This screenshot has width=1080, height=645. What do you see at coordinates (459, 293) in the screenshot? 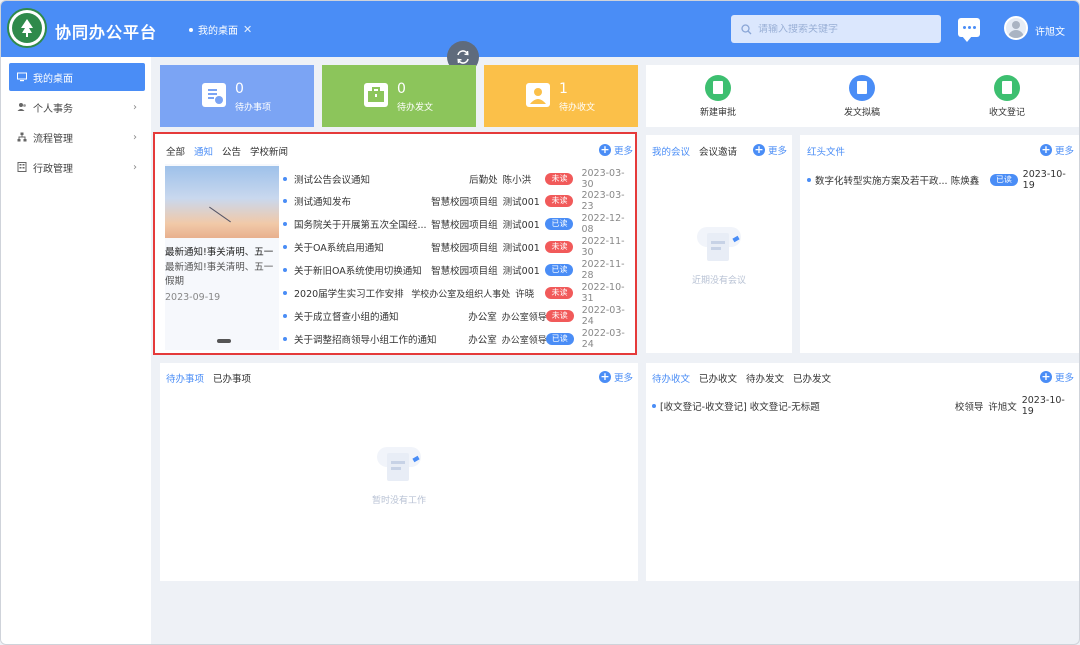
I see `notice-row: 2020届学生实习工作安排 学校办公室及组织人事处 许晓 未读 2022-10-31` at bounding box center [459, 293].